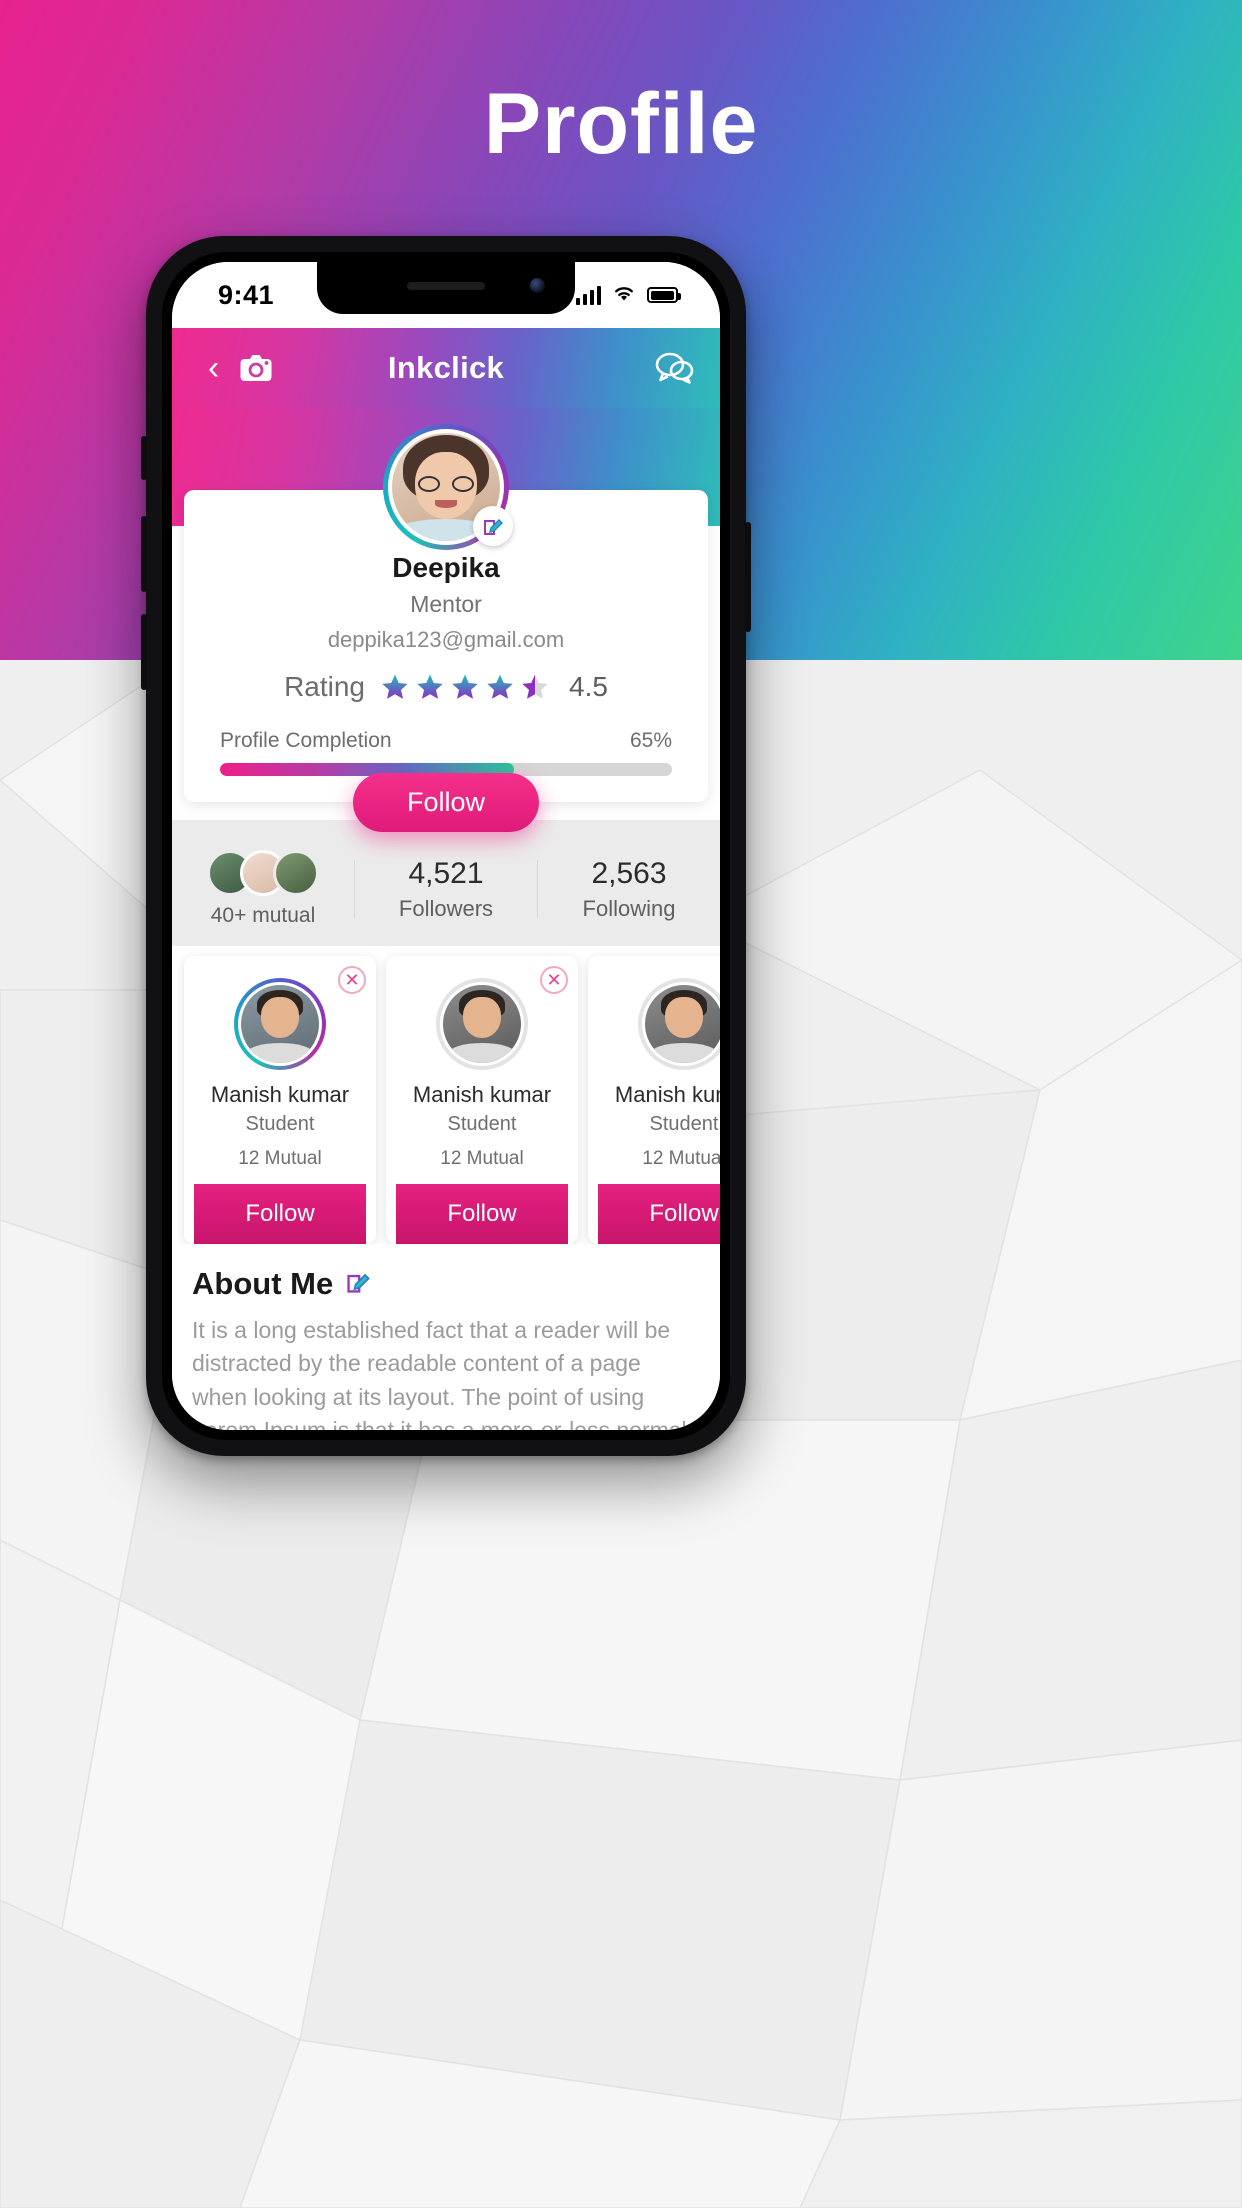  I want to click on rating-stars, so click(465, 687).